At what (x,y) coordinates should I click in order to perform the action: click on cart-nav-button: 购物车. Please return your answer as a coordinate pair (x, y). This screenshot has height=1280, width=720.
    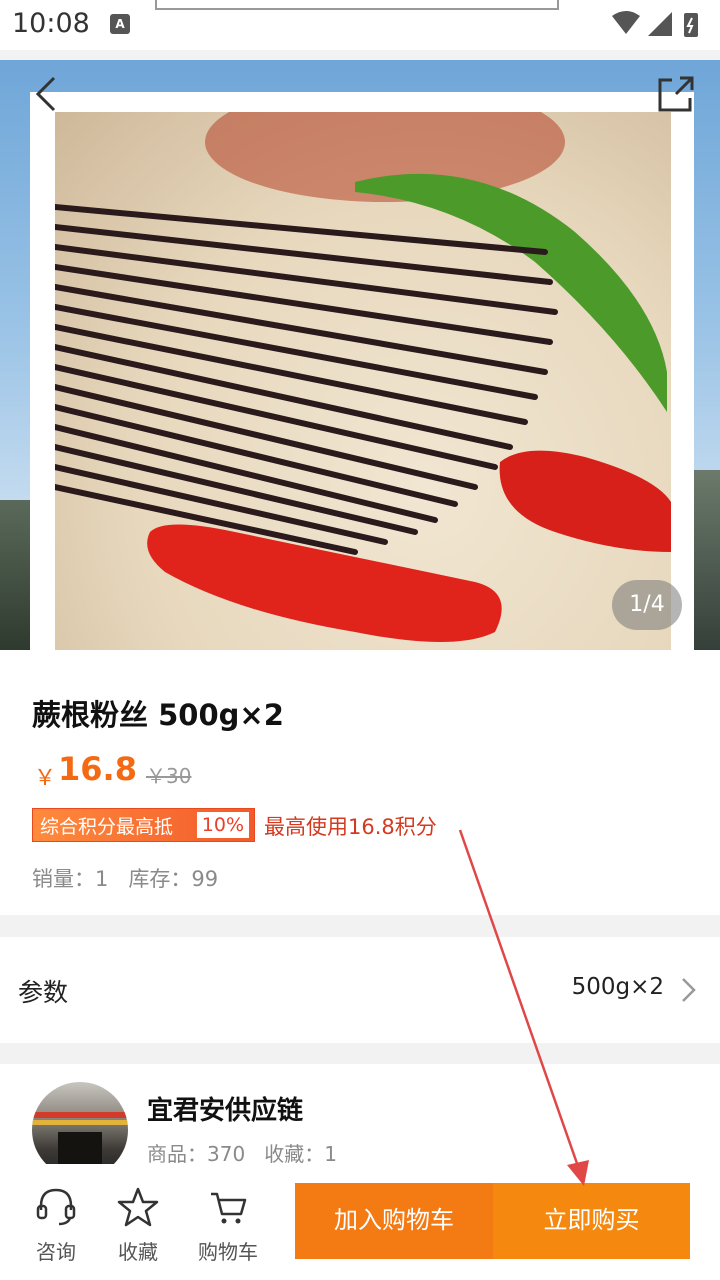
    Looking at the image, I should click on (228, 1222).